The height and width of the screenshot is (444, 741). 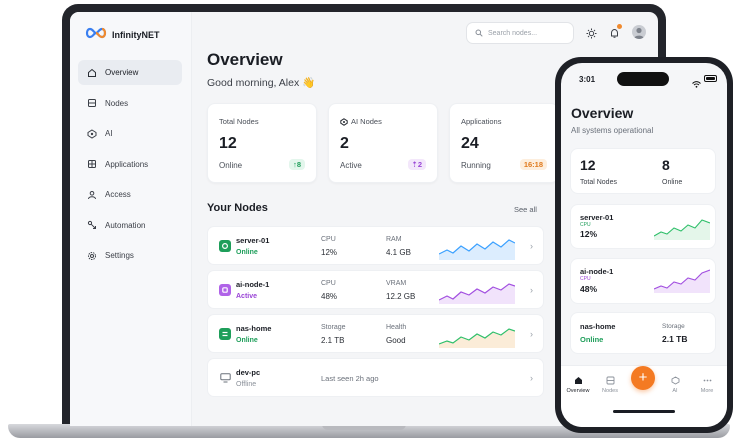 What do you see at coordinates (239, 121) in the screenshot?
I see `stat-label: Total Nodes` at bounding box center [239, 121].